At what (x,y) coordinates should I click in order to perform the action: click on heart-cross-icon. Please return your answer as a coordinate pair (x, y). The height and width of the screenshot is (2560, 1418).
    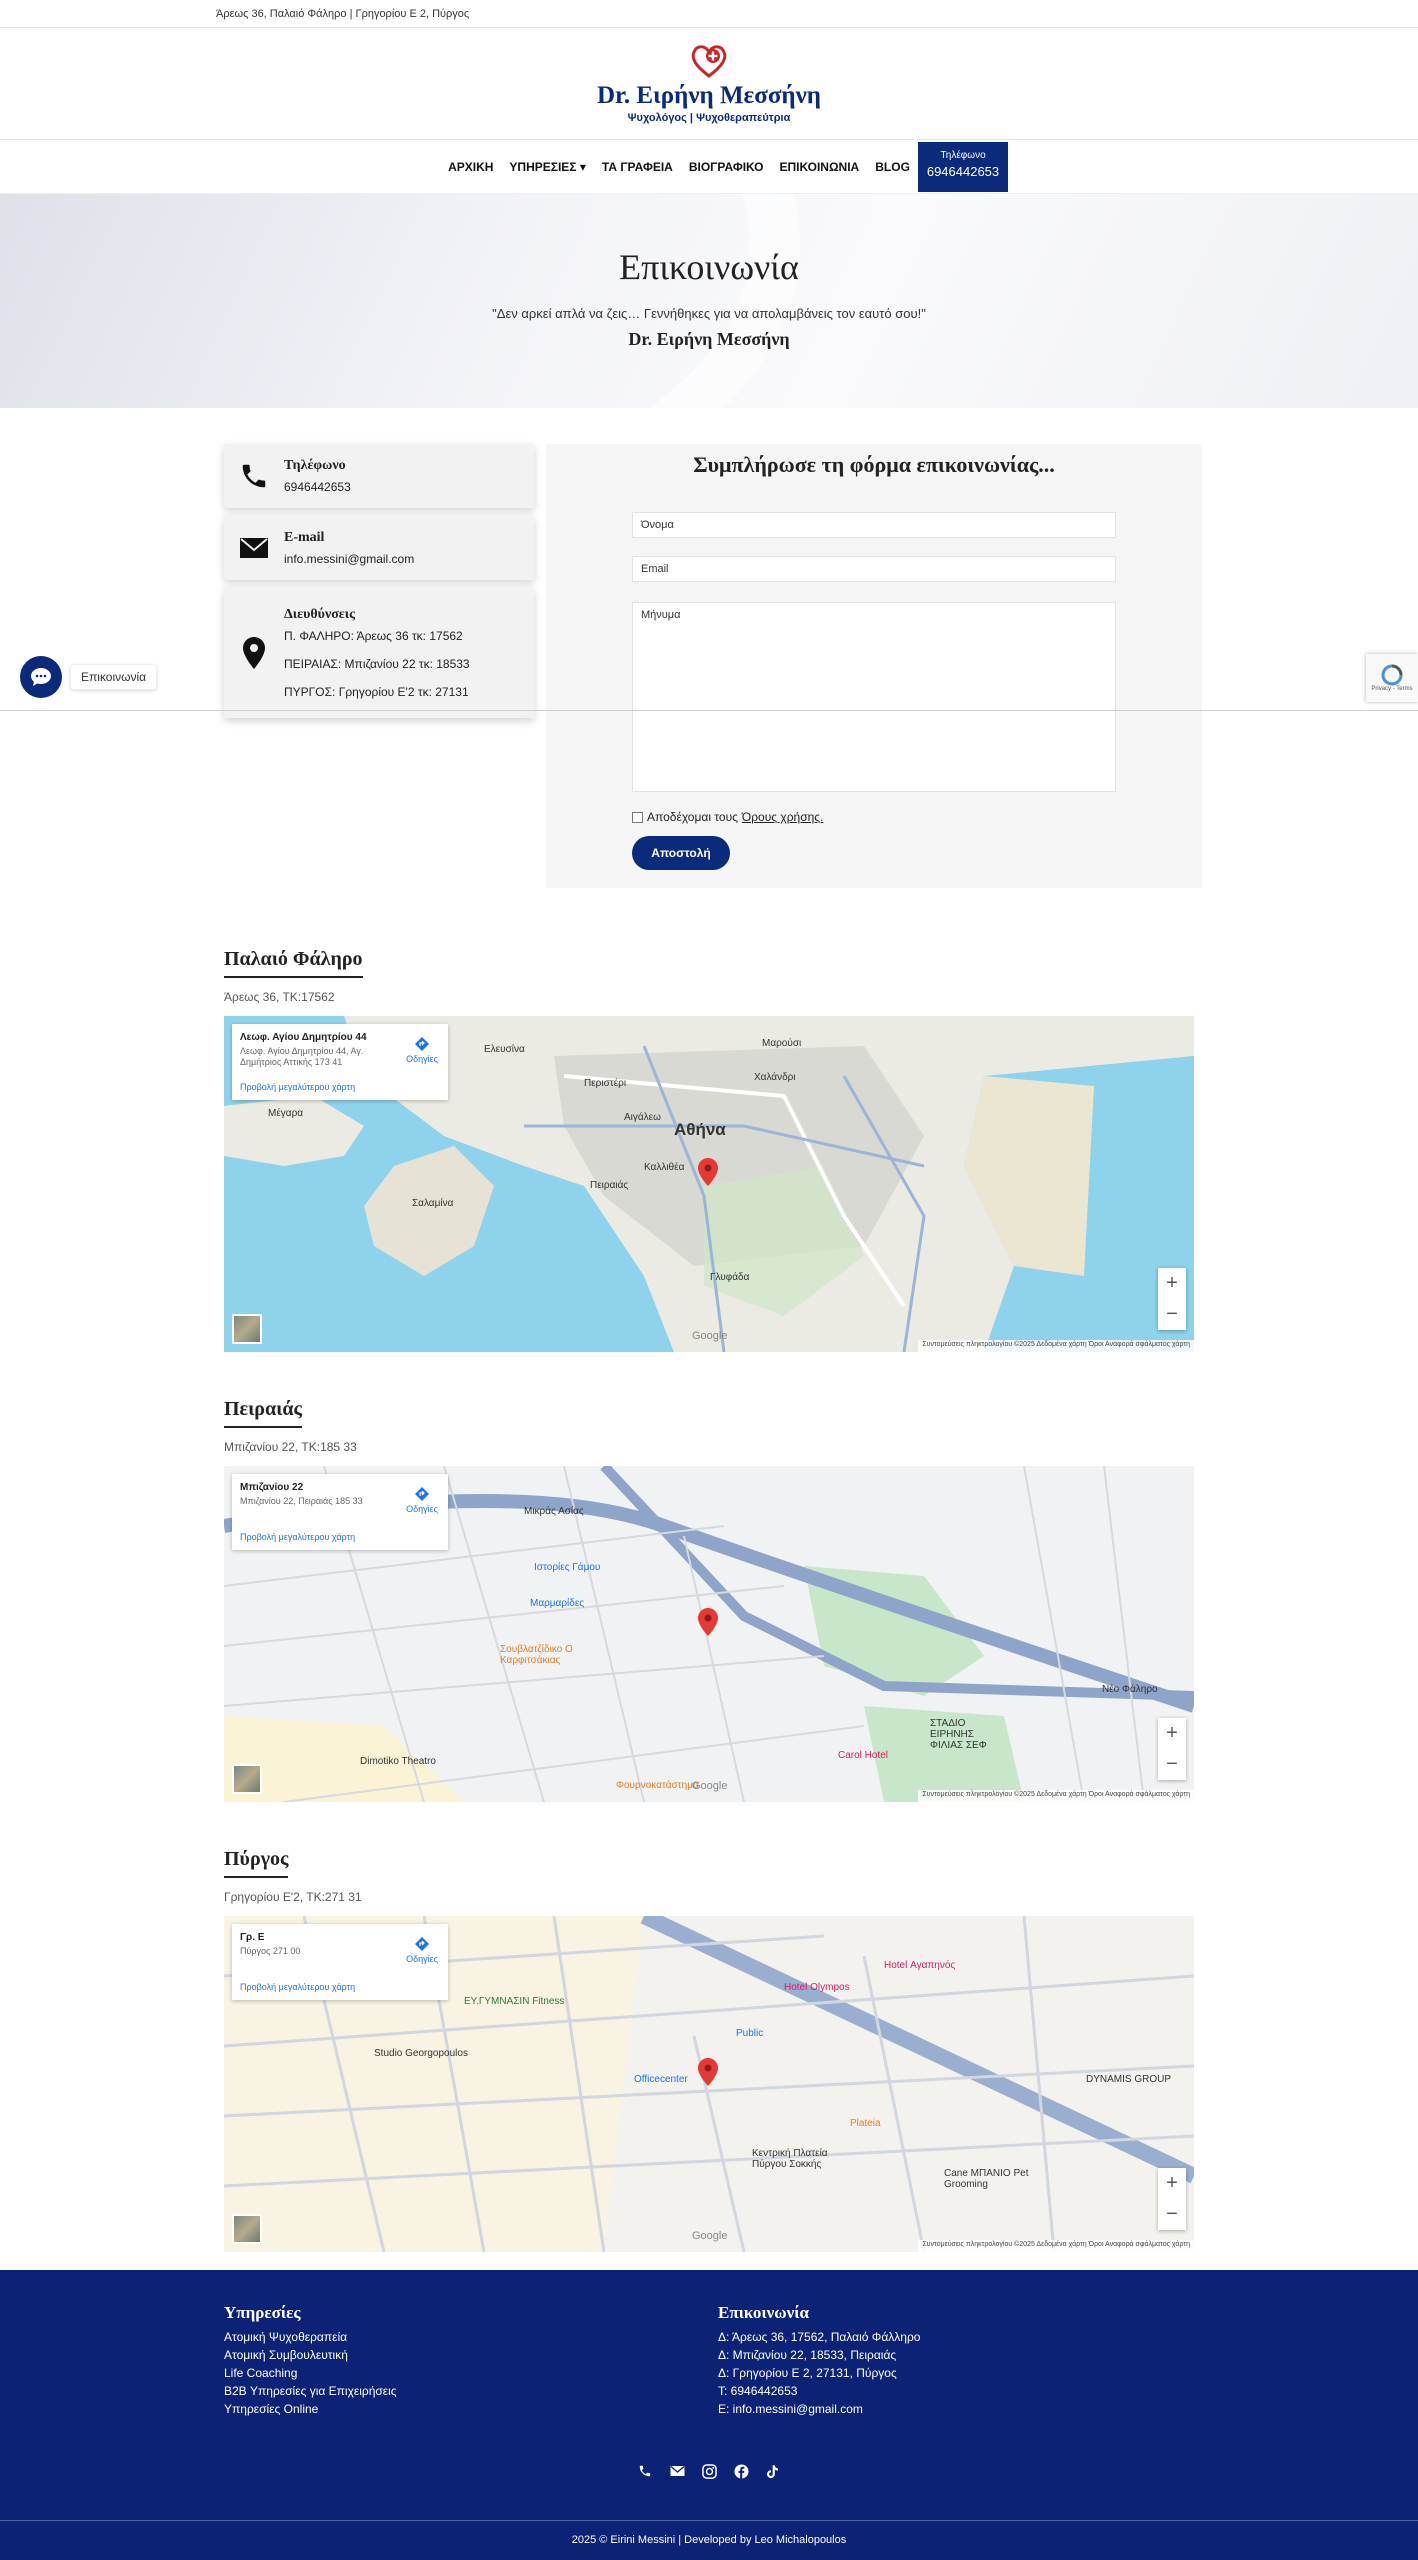
    Looking at the image, I should click on (709, 61).